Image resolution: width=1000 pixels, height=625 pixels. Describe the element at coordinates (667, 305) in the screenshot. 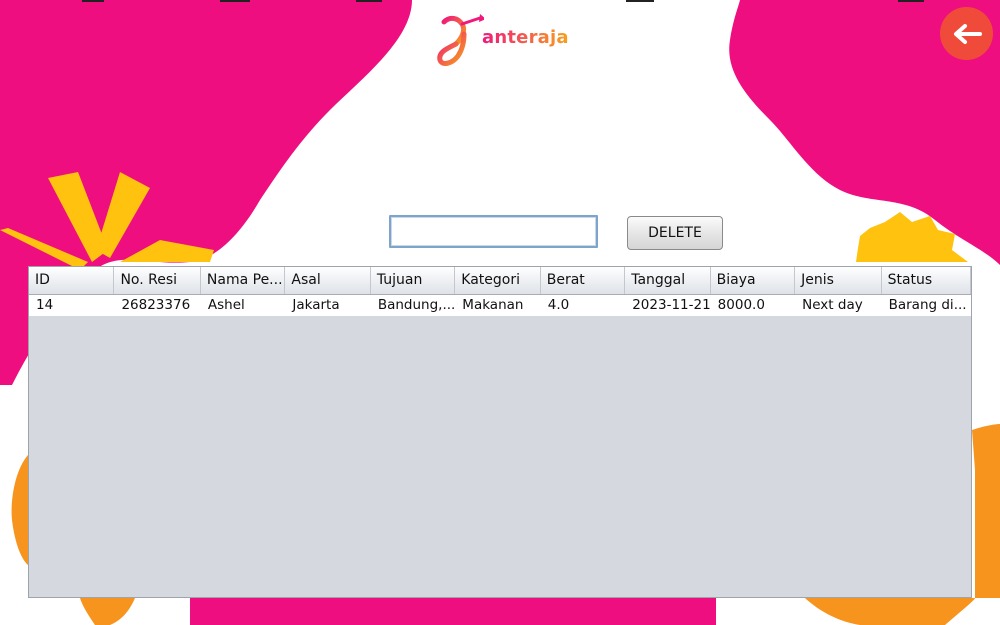

I see `table-cell: 2023-11-21` at that location.